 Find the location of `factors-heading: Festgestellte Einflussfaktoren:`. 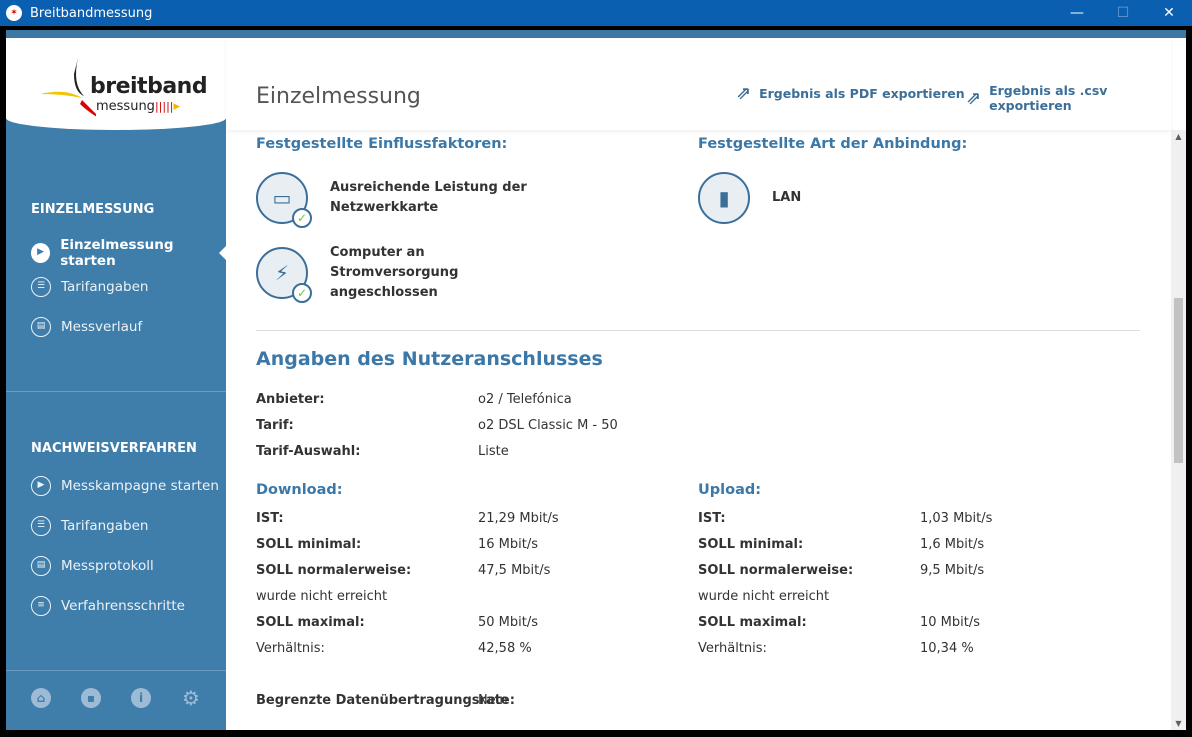

factors-heading: Festgestellte Einflussfaktoren: is located at coordinates (382, 144).